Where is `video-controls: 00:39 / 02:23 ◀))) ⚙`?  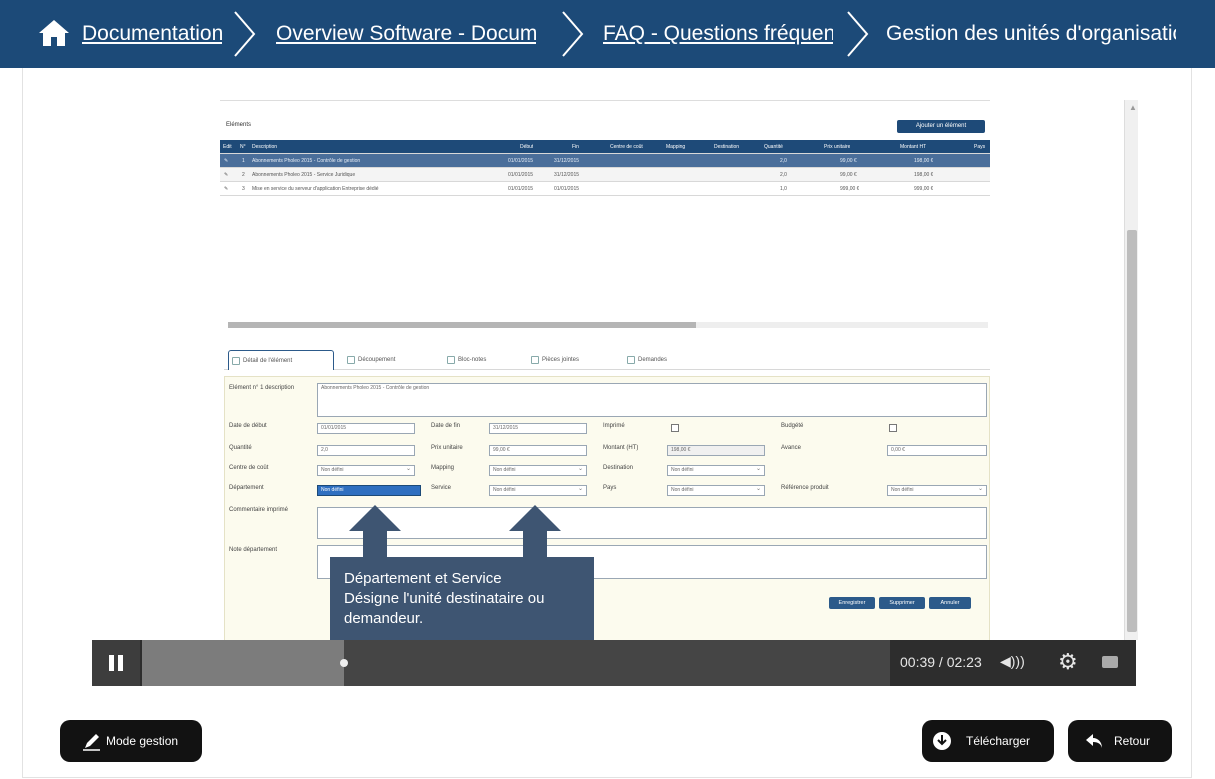 video-controls: 00:39 / 02:23 ◀))) ⚙ is located at coordinates (614, 663).